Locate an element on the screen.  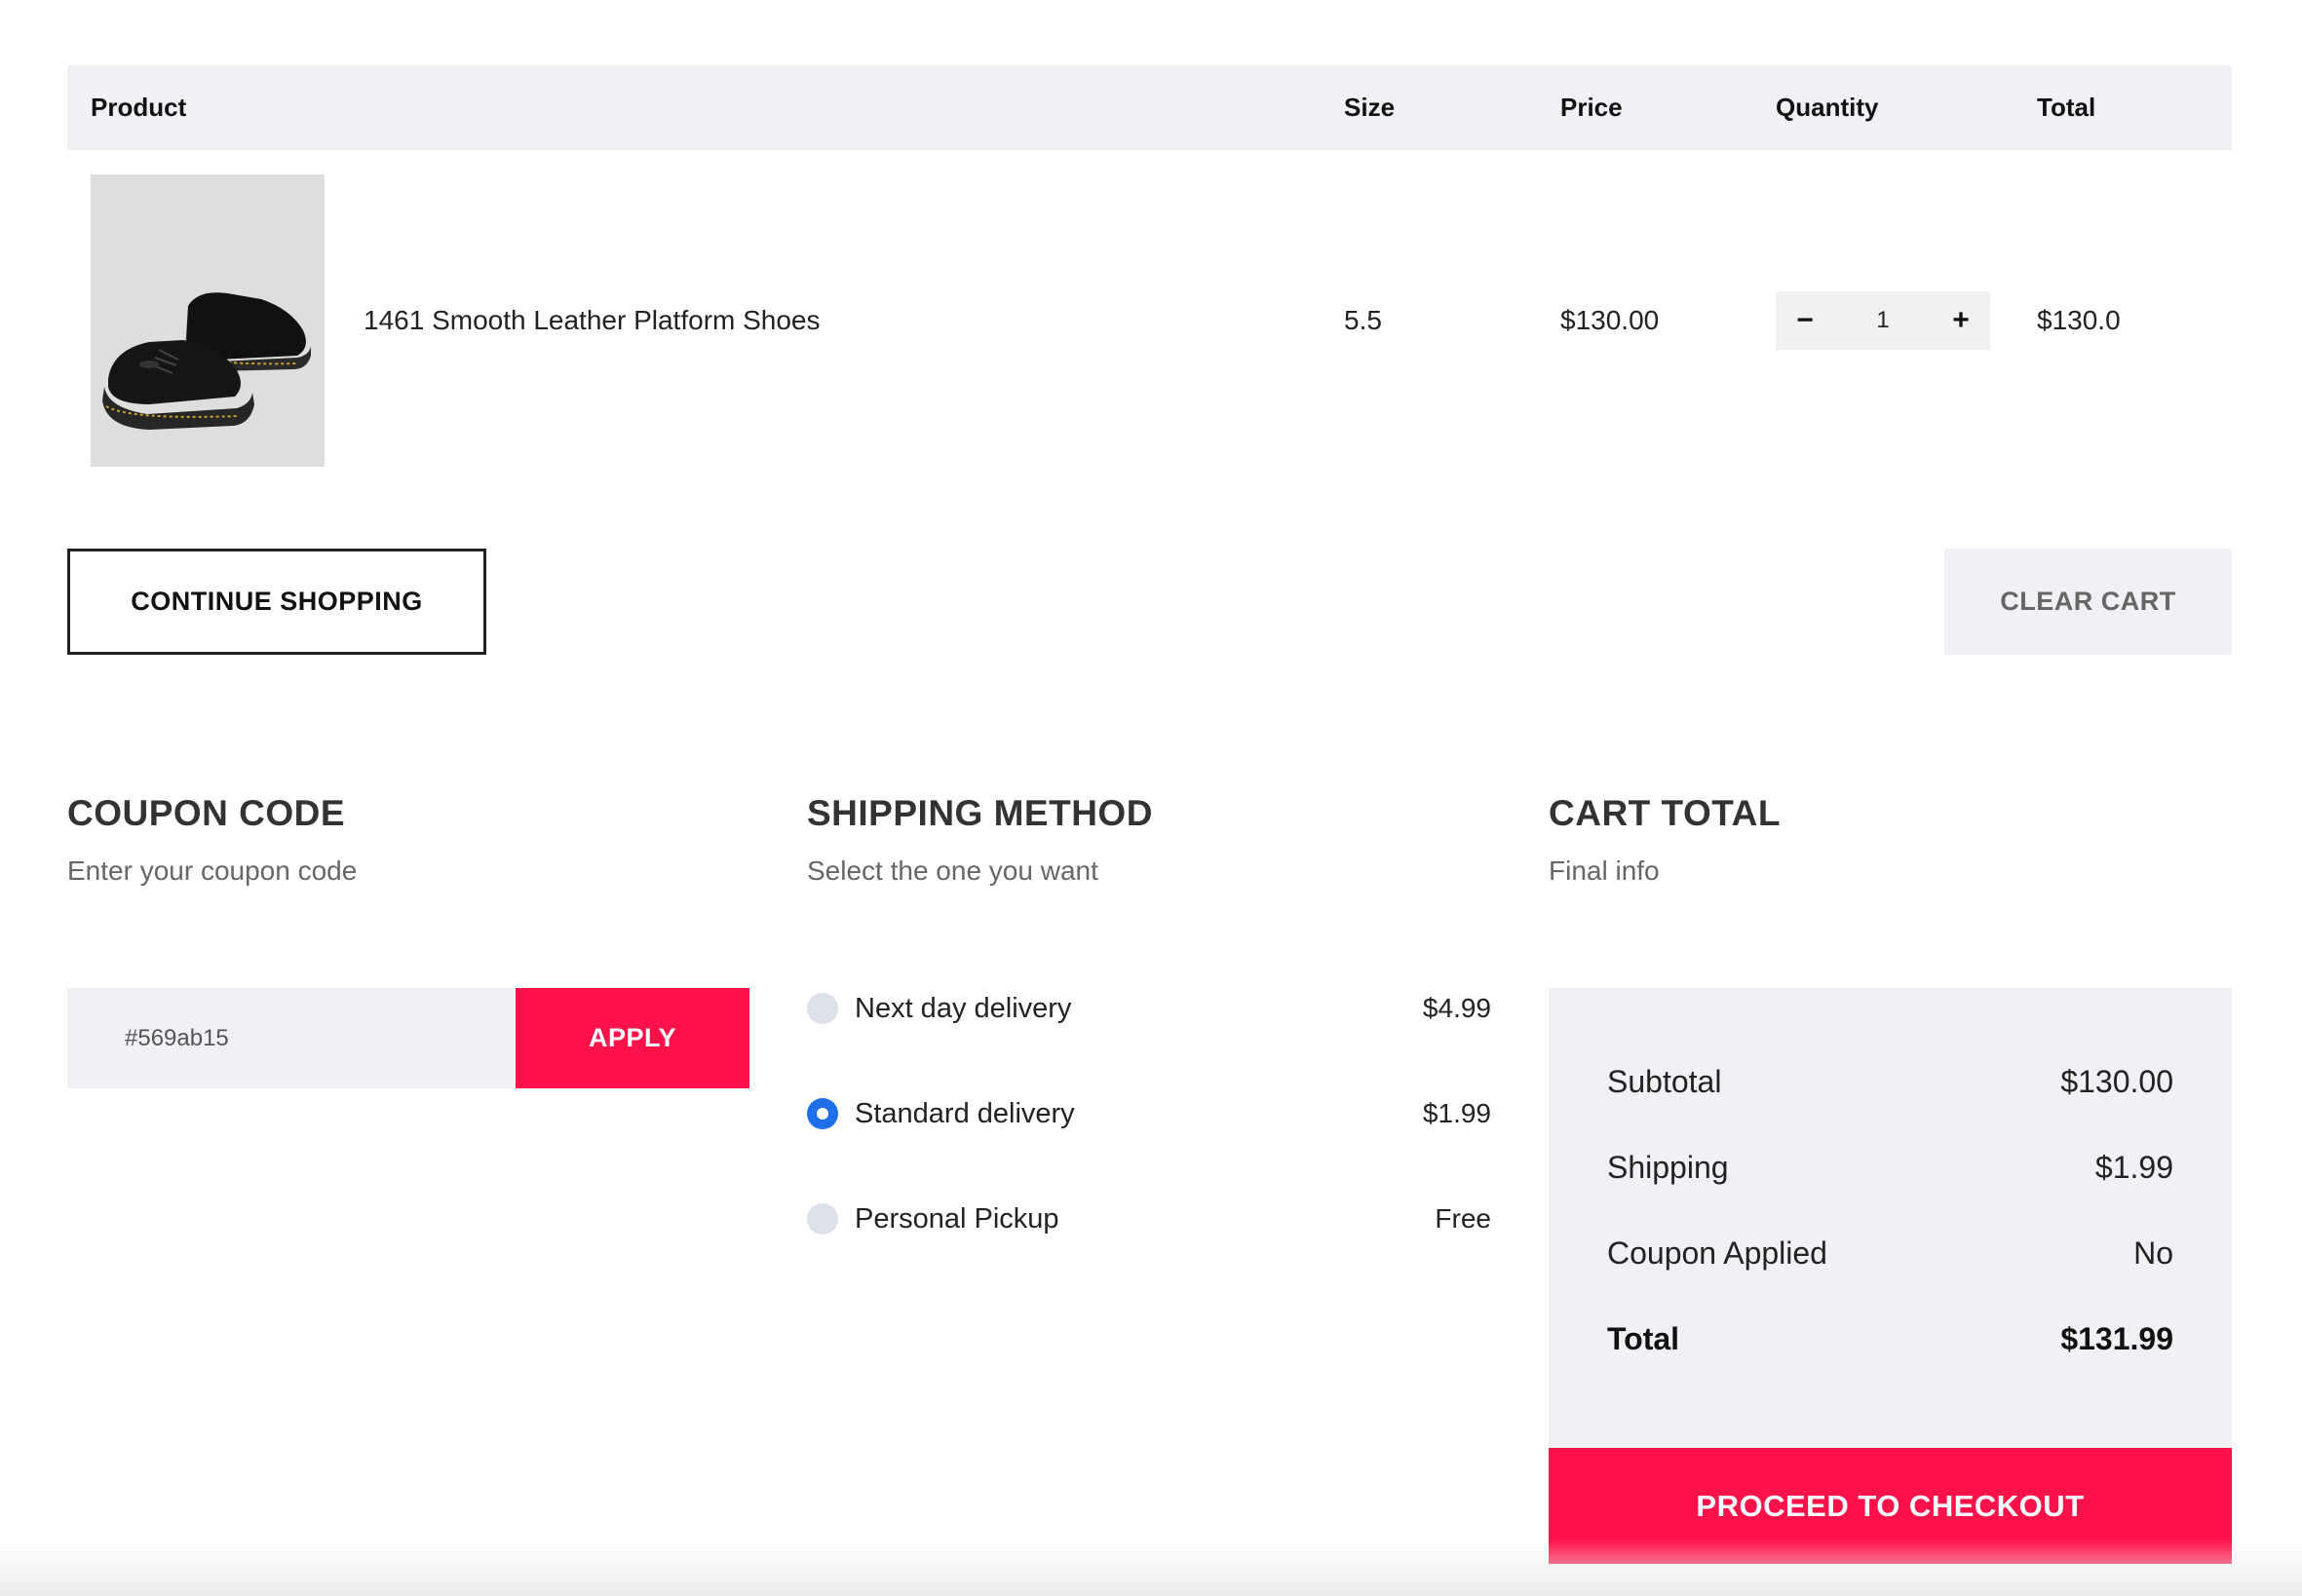
shipping-title: SHIPPING METHOD is located at coordinates (980, 813).